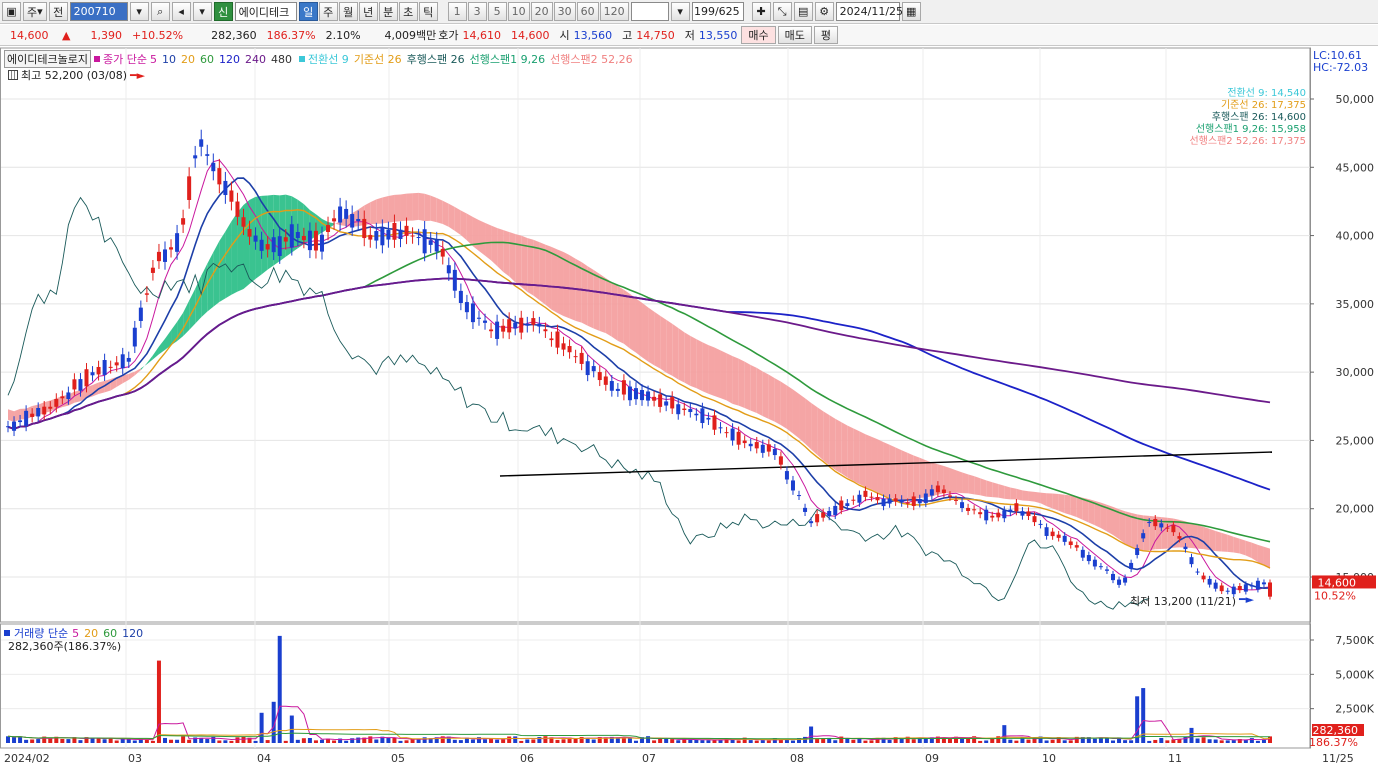  What do you see at coordinates (281, 59) in the screenshot?
I see `ma-period-label: 480` at bounding box center [281, 59].